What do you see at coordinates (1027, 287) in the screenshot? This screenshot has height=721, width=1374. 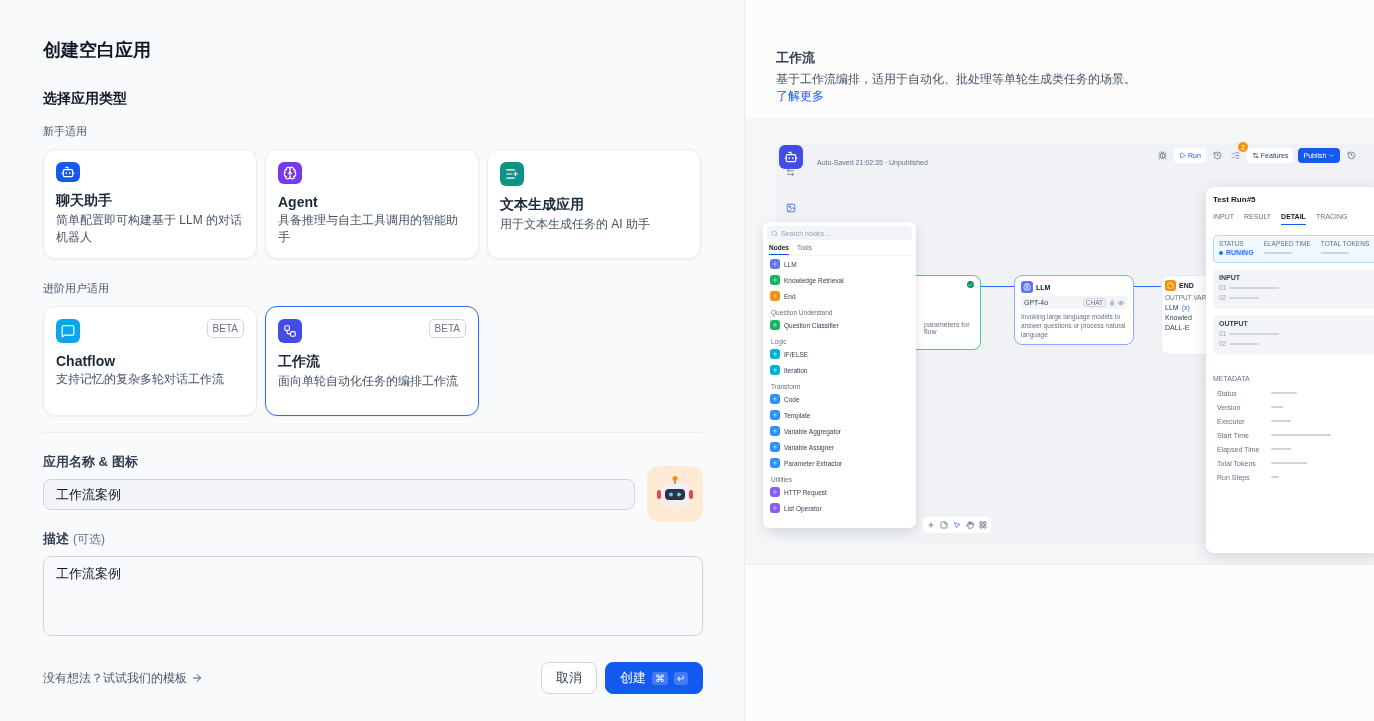 I see `llm-node-icon` at bounding box center [1027, 287].